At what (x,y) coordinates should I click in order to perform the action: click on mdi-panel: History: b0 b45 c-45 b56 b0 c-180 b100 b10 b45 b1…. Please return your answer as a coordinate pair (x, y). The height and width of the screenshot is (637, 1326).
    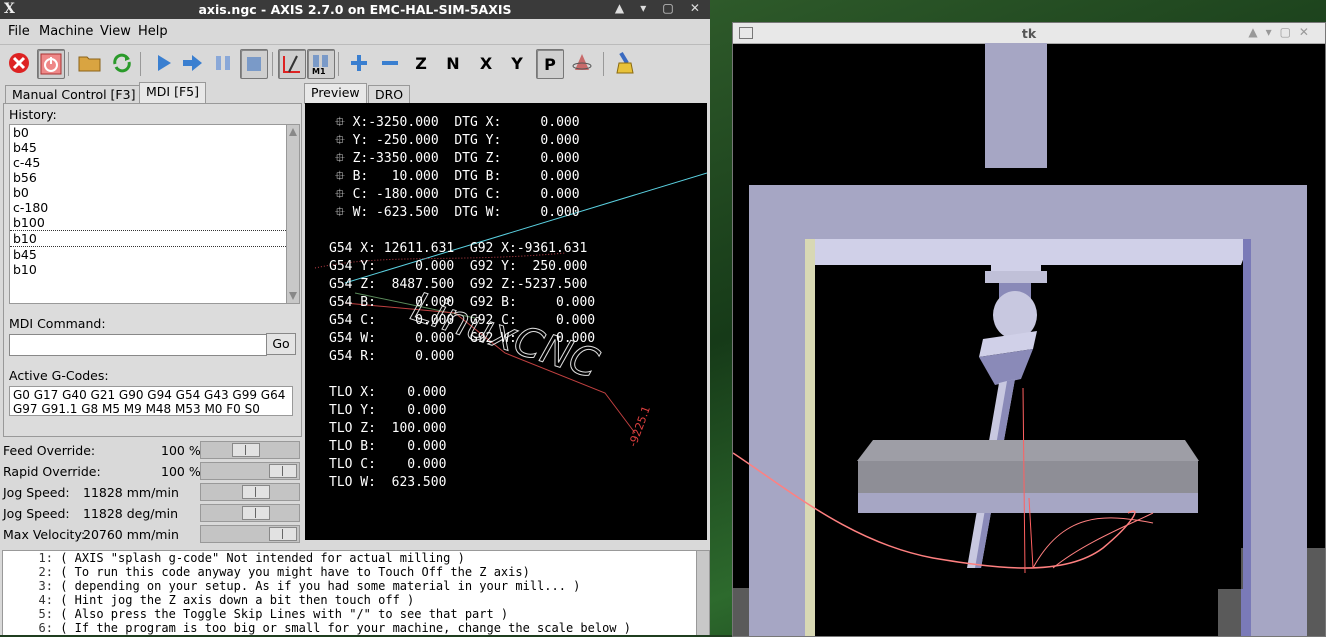
    Looking at the image, I should click on (152, 270).